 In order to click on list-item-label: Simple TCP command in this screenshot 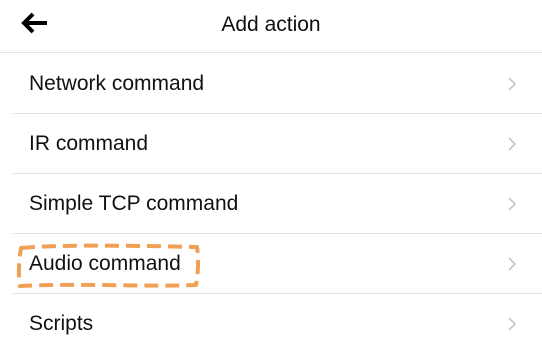, I will do `click(134, 203)`.